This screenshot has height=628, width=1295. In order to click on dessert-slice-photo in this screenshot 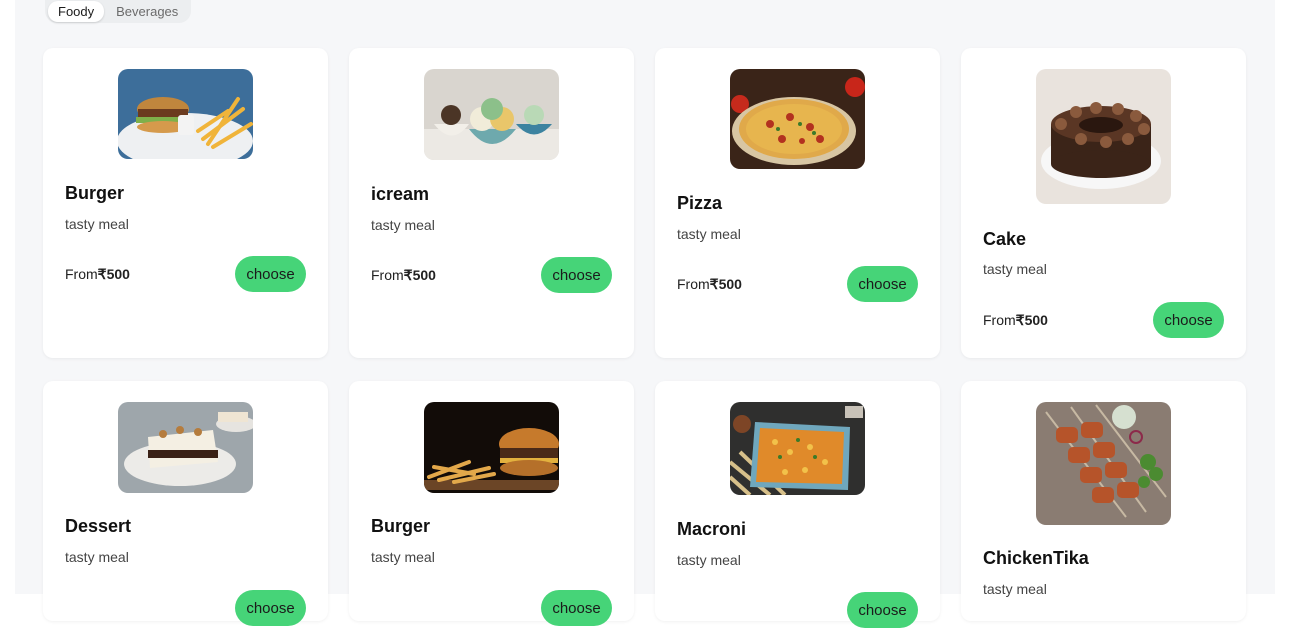, I will do `click(185, 447)`.